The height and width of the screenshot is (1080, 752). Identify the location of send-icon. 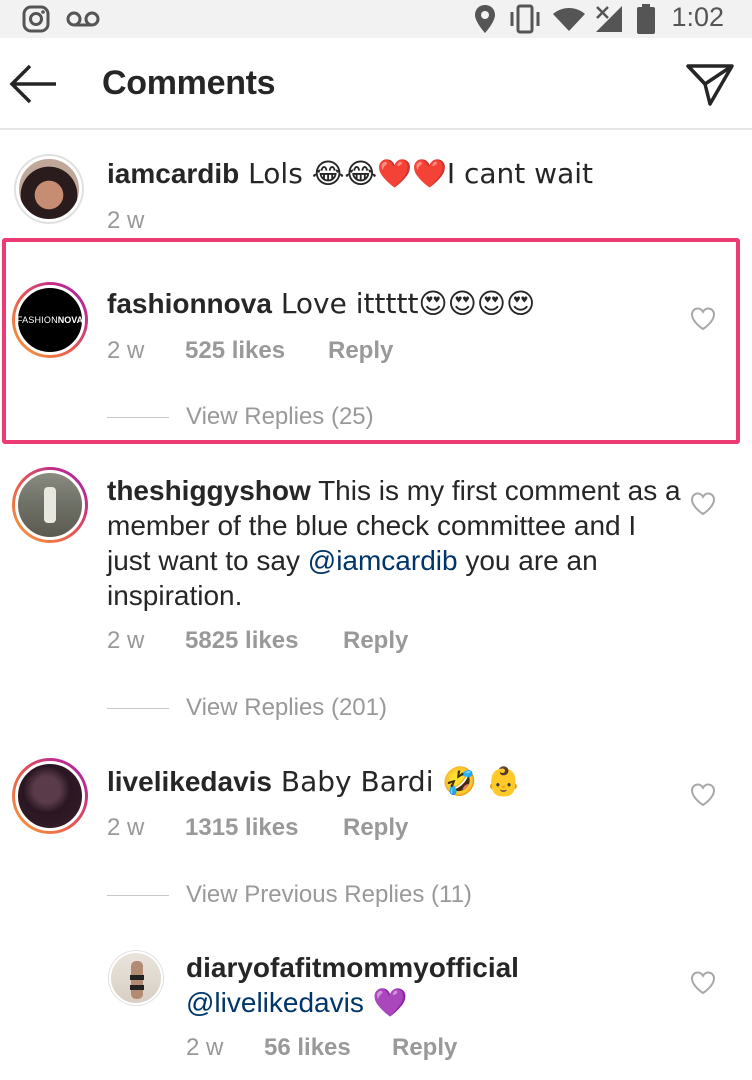
(710, 84).